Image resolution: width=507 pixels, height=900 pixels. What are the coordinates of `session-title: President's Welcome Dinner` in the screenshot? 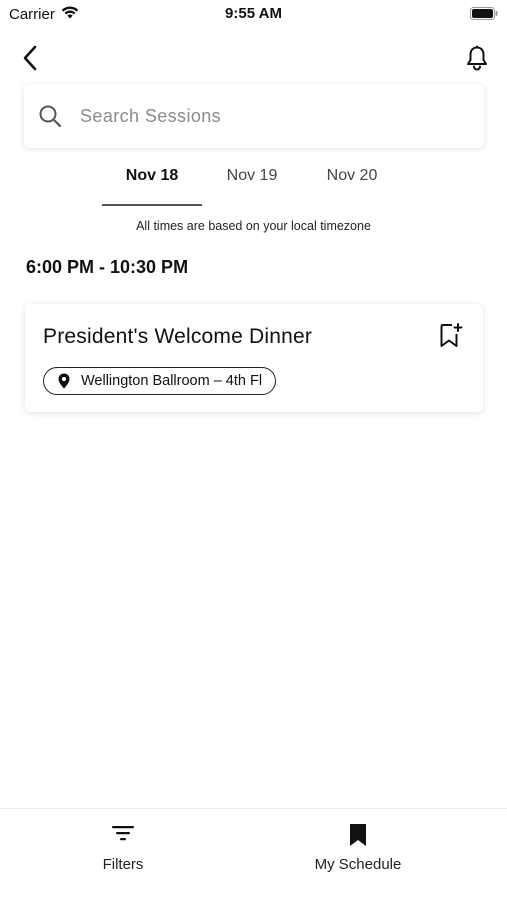 It's located at (178, 336).